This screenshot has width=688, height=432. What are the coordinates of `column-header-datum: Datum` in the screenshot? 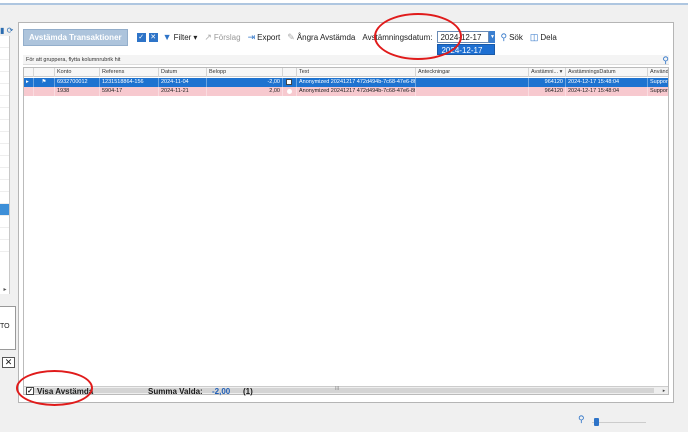 It's located at (183, 72).